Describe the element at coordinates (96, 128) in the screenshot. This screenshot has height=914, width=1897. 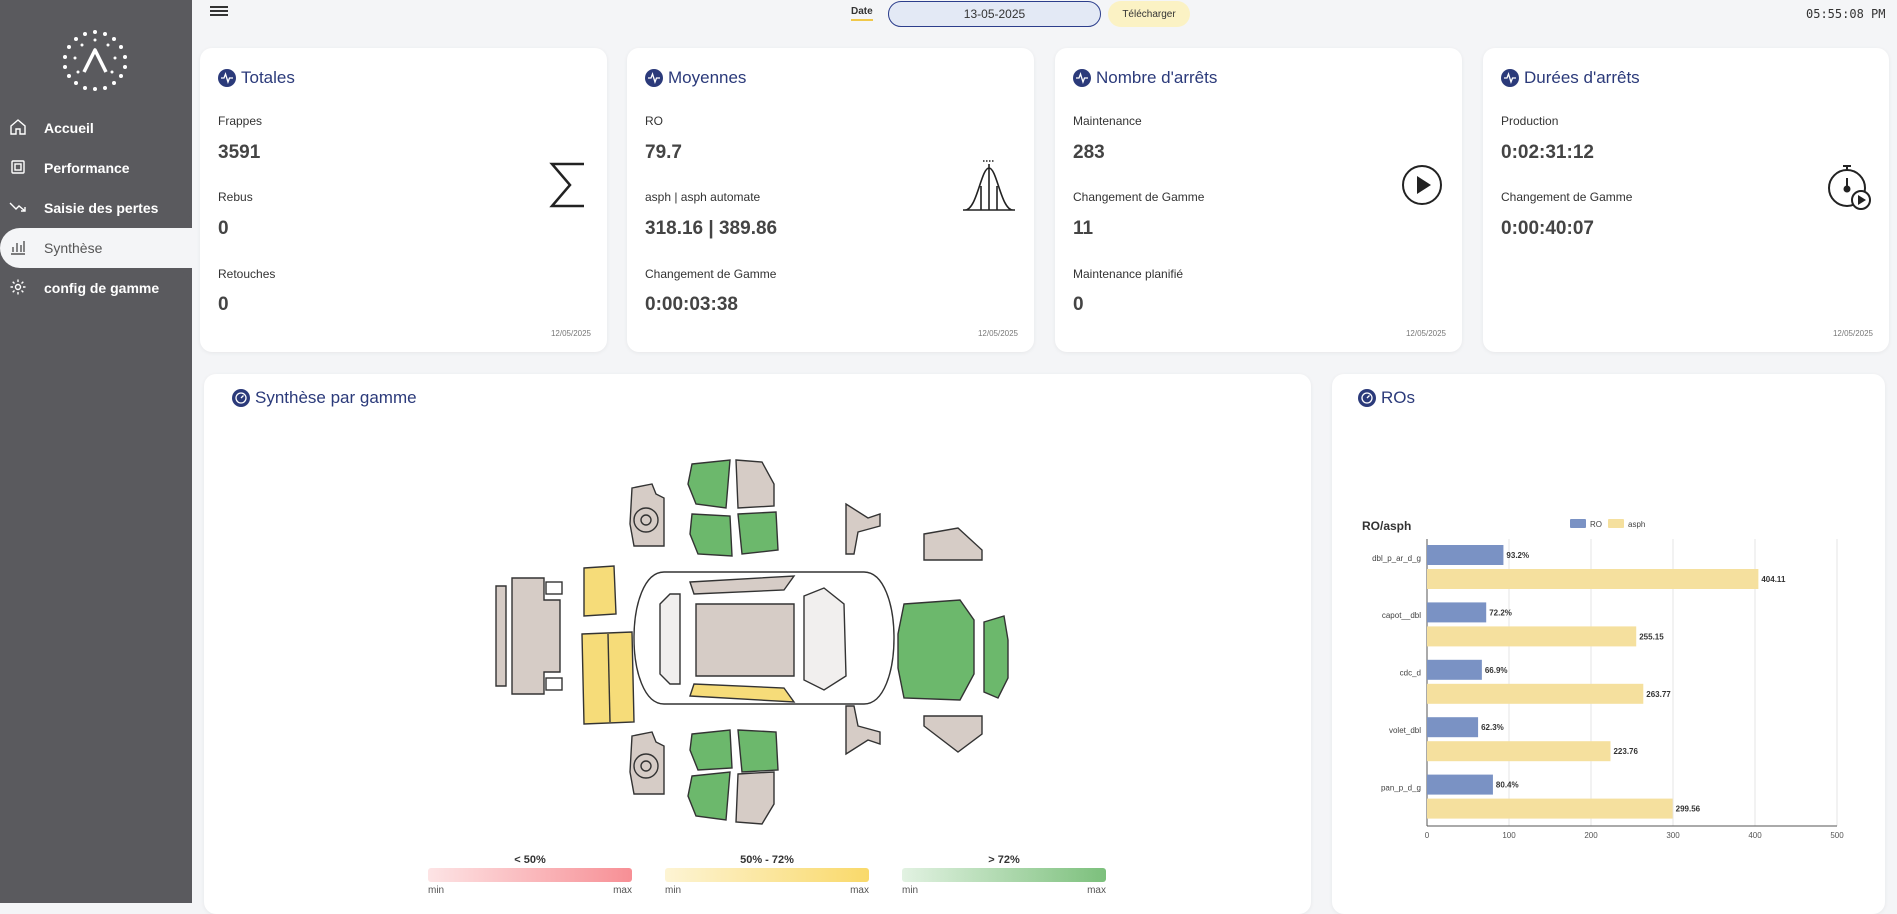
I see `sidebar-item-accueil: Accueil` at that location.